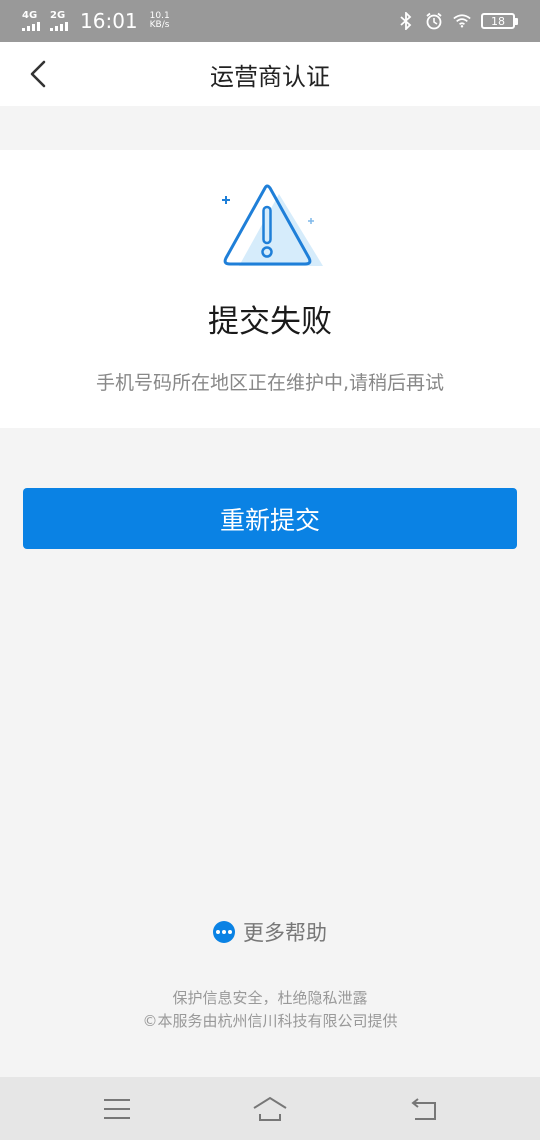 The image size is (540, 1140). Describe the element at coordinates (462, 21) in the screenshot. I see `wifi-icon` at that location.